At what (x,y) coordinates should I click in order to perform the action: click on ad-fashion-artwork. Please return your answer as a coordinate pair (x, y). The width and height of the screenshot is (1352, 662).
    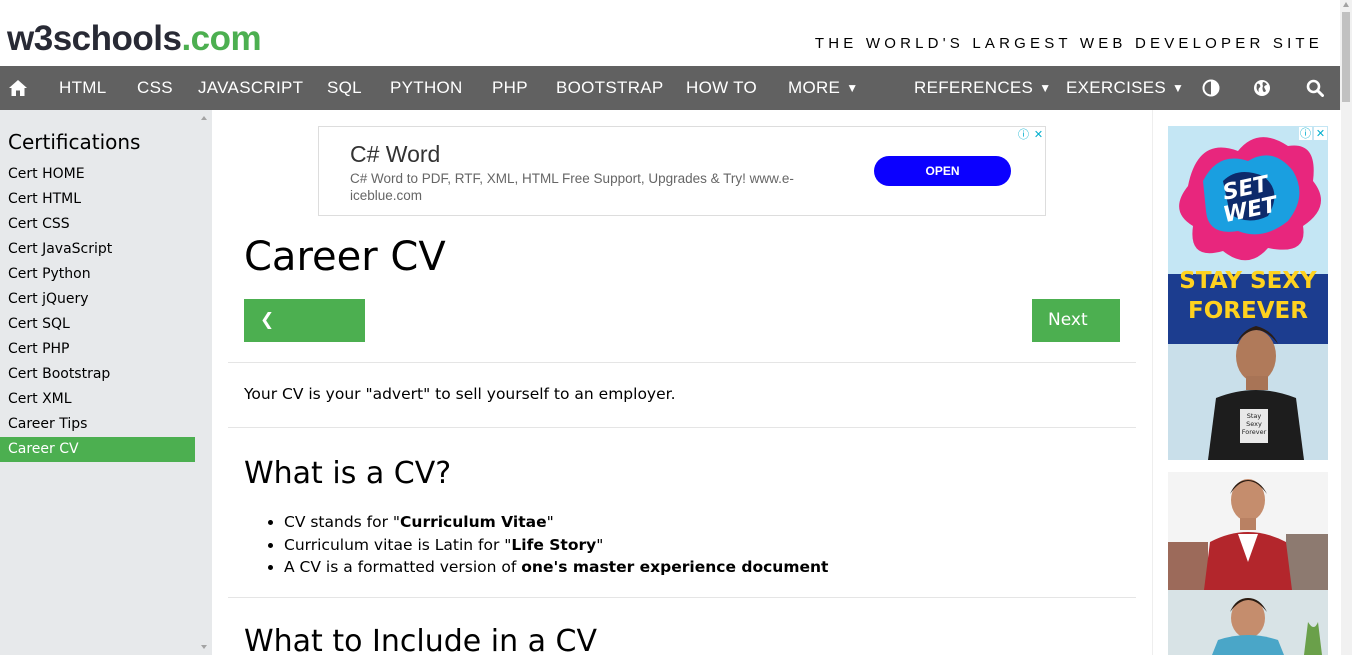
    Looking at the image, I should click on (1248, 563).